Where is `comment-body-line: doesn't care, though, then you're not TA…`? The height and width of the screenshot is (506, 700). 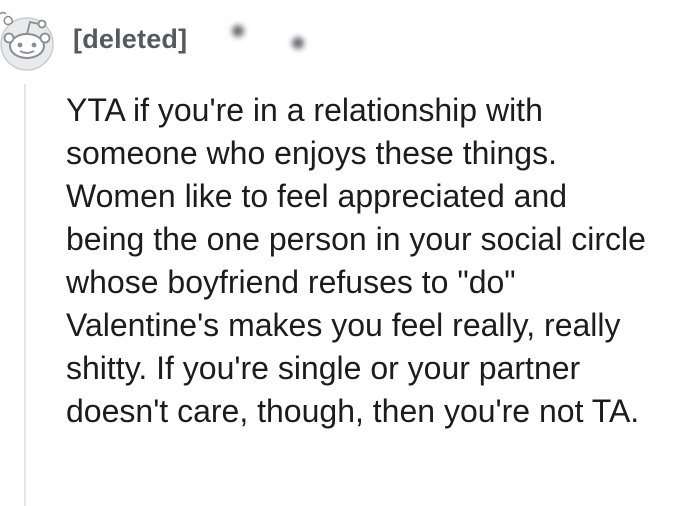
comment-body-line: doesn't care, though, then you're not TA… is located at coordinates (353, 411).